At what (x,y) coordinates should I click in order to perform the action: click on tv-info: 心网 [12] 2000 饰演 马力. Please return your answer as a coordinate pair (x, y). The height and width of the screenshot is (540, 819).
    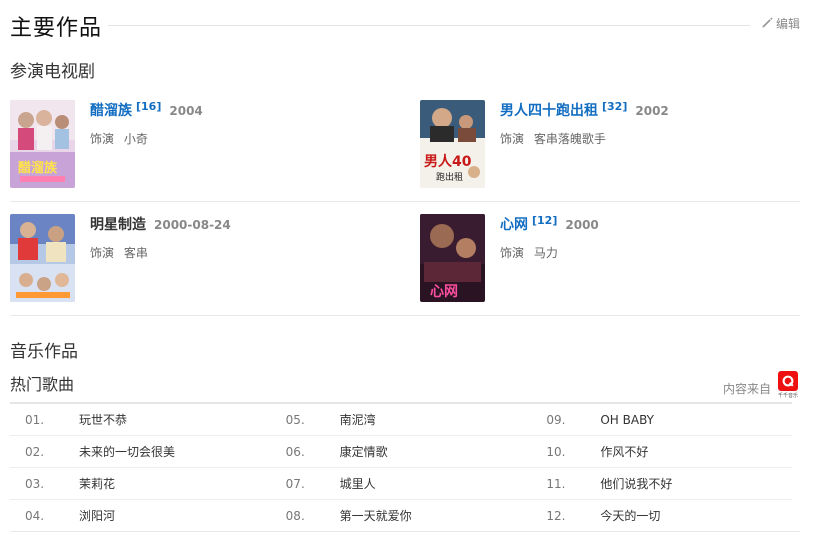
    Looking at the image, I should click on (549, 237).